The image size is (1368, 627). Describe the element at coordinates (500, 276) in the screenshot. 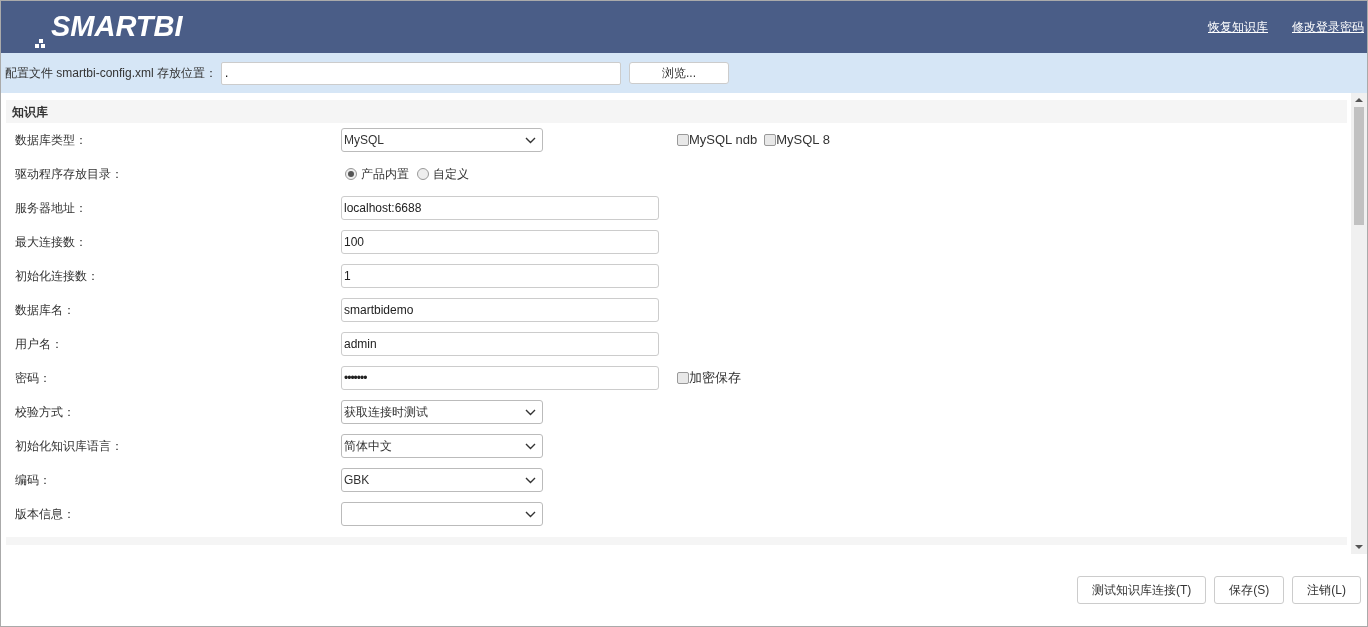

I see `input-field: 1` at that location.